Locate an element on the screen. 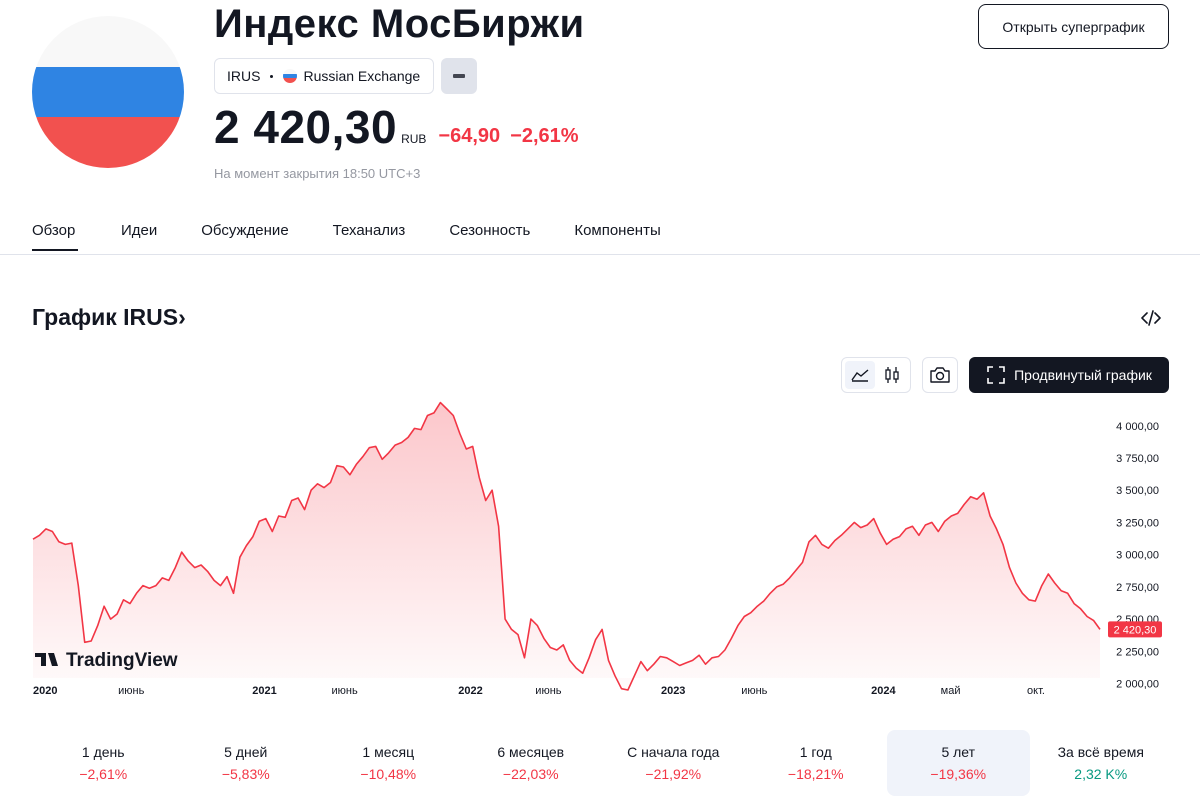 The image size is (1200, 800). candles-chart-button is located at coordinates (892, 375).